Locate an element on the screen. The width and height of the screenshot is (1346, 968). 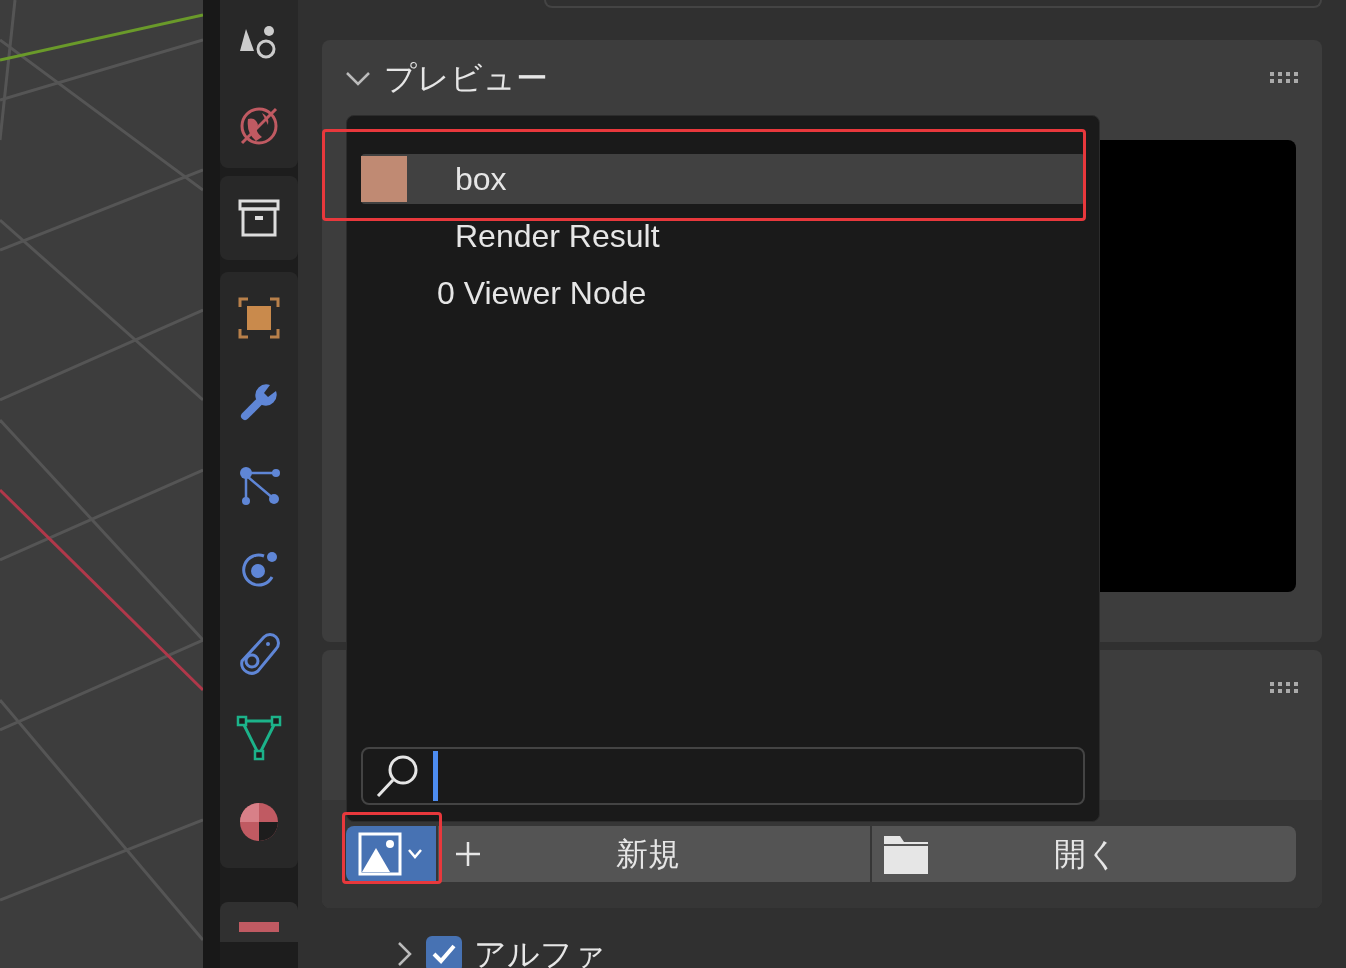
image-thumbnail is located at coordinates (384, 179).